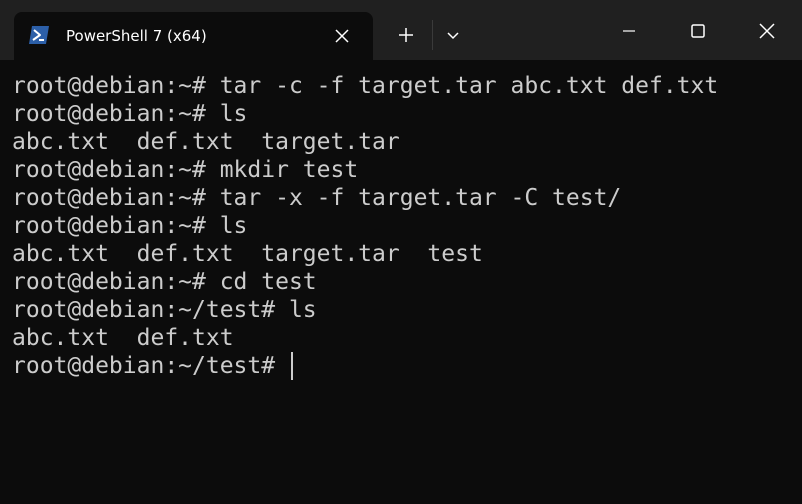  I want to click on terminal-line: abc.txt def.txt target.tar test, so click(247, 254).